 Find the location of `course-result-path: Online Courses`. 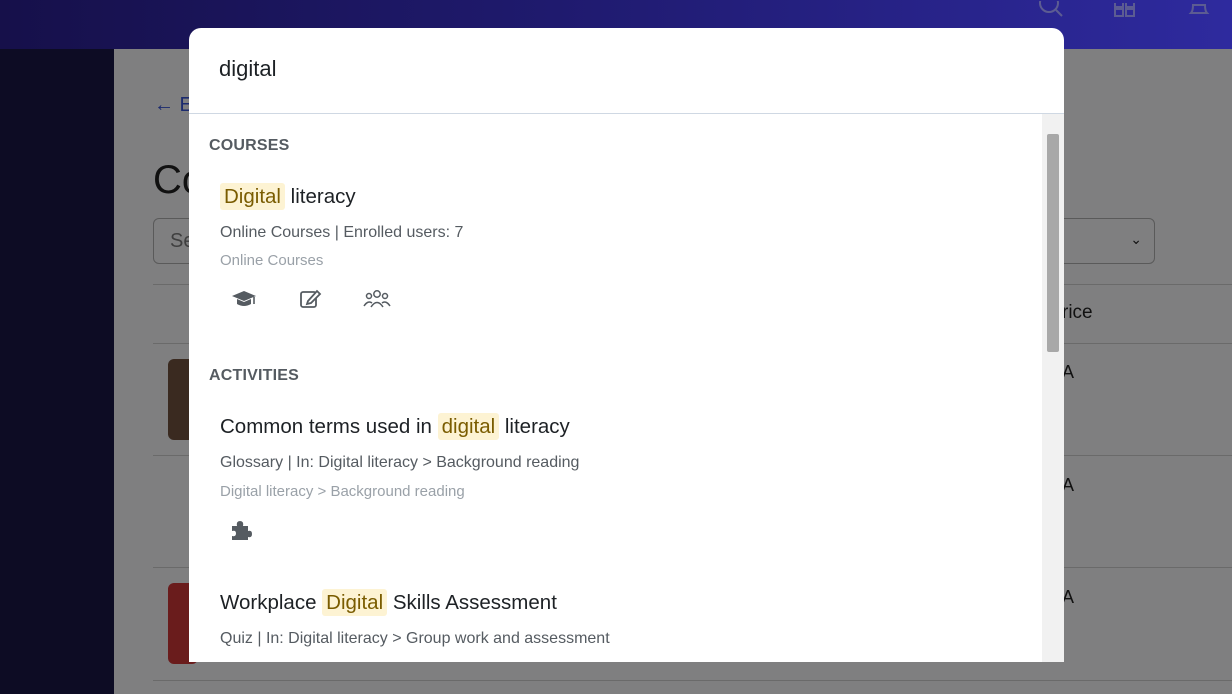

course-result-path: Online Courses is located at coordinates (272, 260).